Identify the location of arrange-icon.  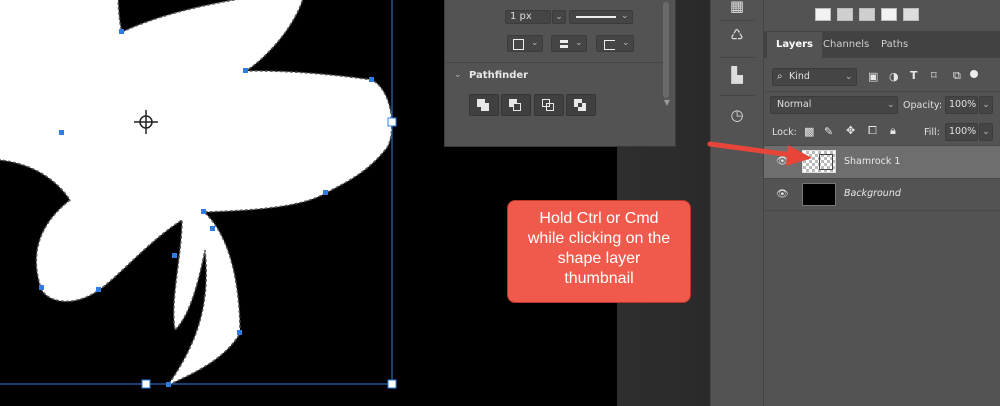
(564, 41).